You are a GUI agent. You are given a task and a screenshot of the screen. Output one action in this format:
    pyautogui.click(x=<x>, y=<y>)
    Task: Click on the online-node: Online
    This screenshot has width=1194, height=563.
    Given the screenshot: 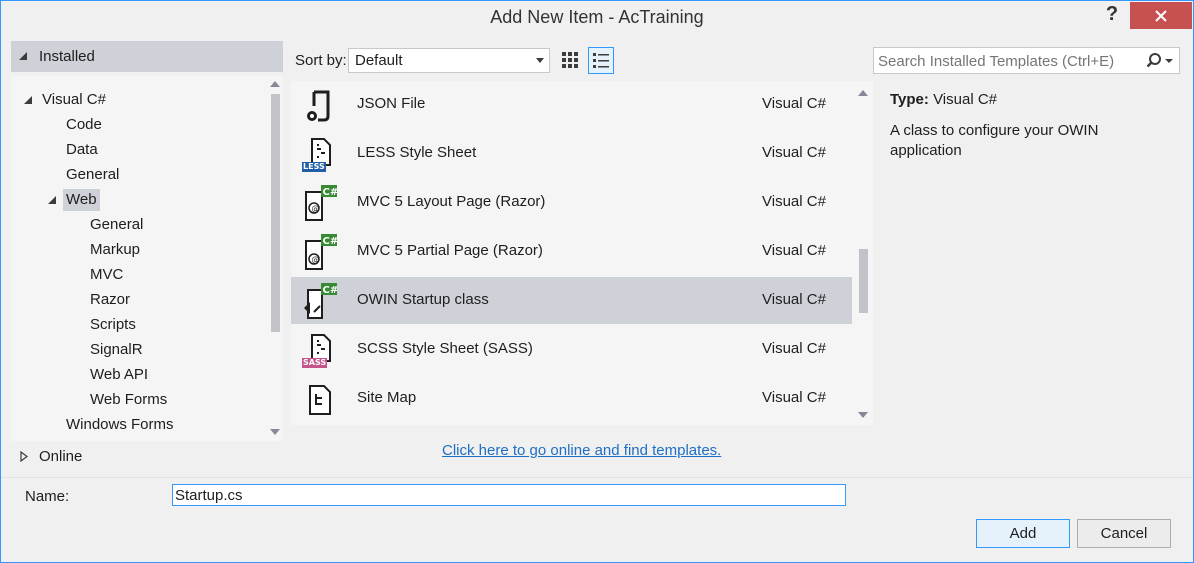 What is the action you would take?
    pyautogui.click(x=147, y=457)
    